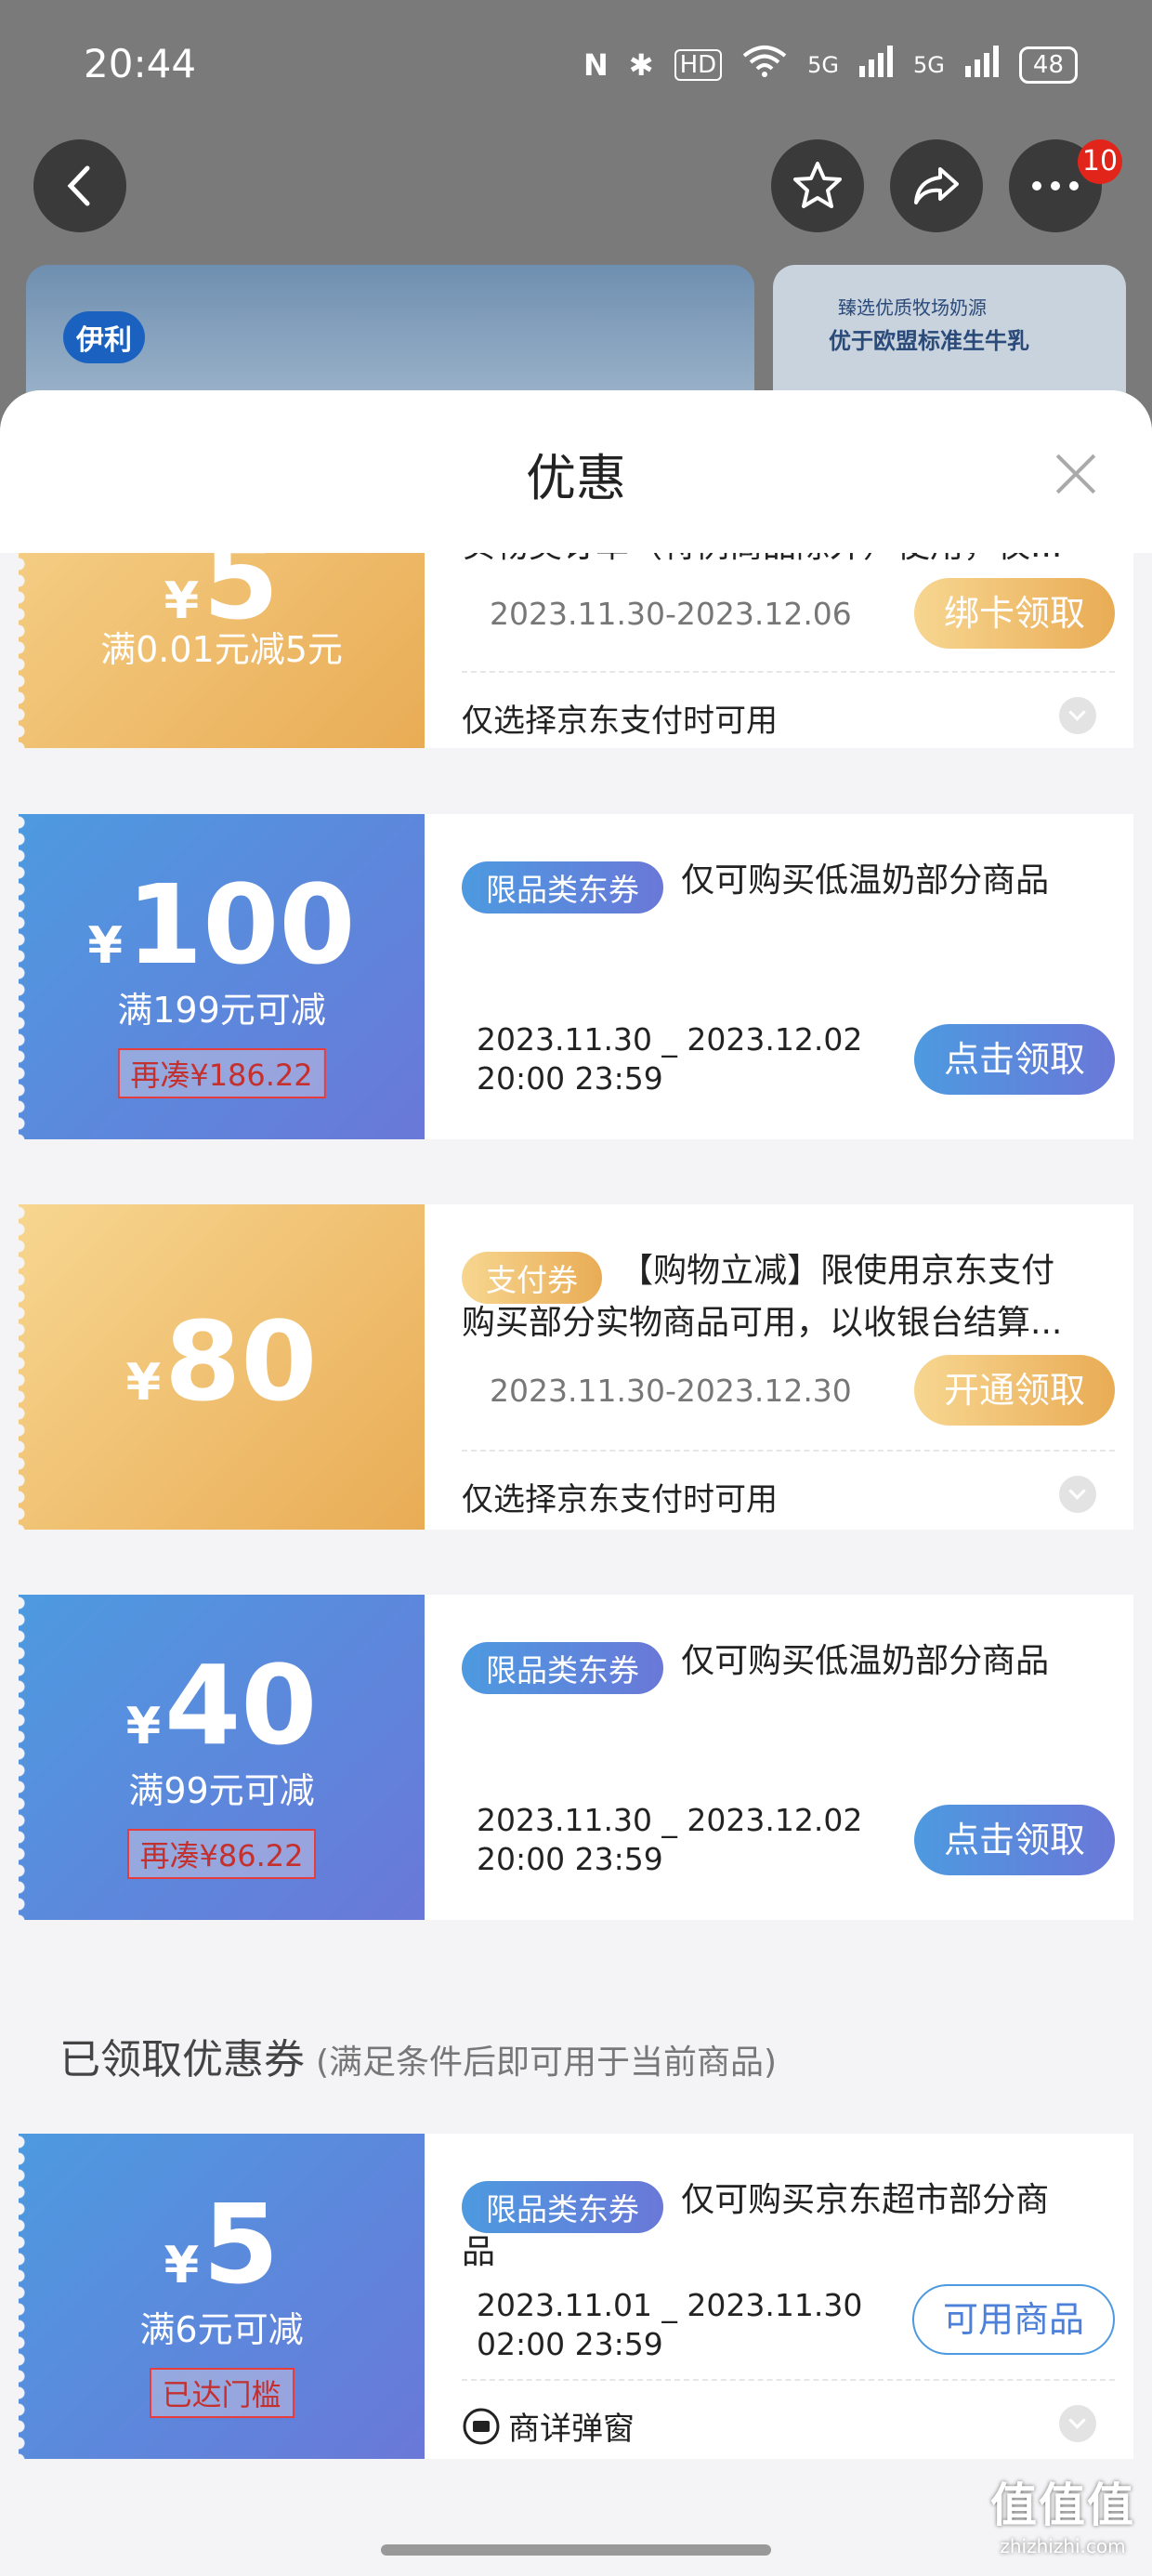  I want to click on activate-claim-button: 开通领取, so click(1015, 1390).